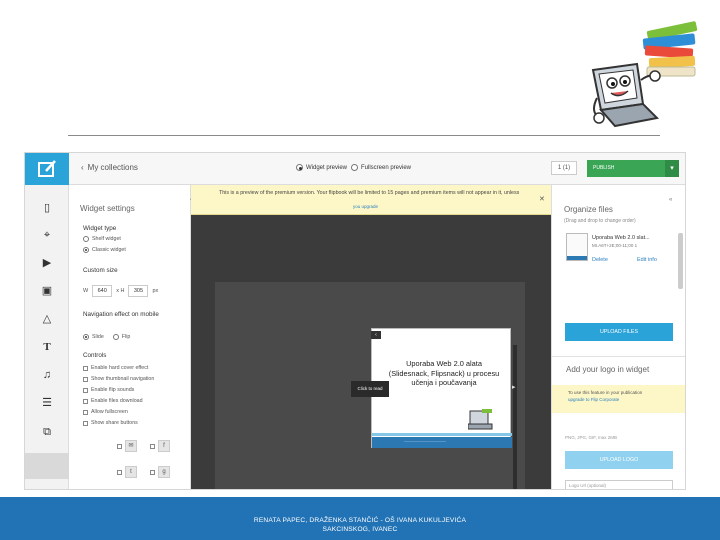  Describe the element at coordinates (577, 247) in the screenshot. I see `file-thumbnail` at that location.